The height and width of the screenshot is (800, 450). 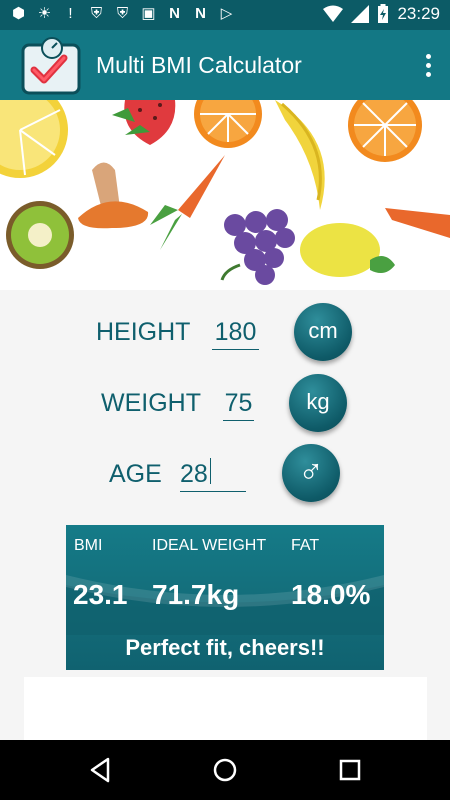 What do you see at coordinates (318, 403) in the screenshot?
I see `weight-unit-button: kg` at bounding box center [318, 403].